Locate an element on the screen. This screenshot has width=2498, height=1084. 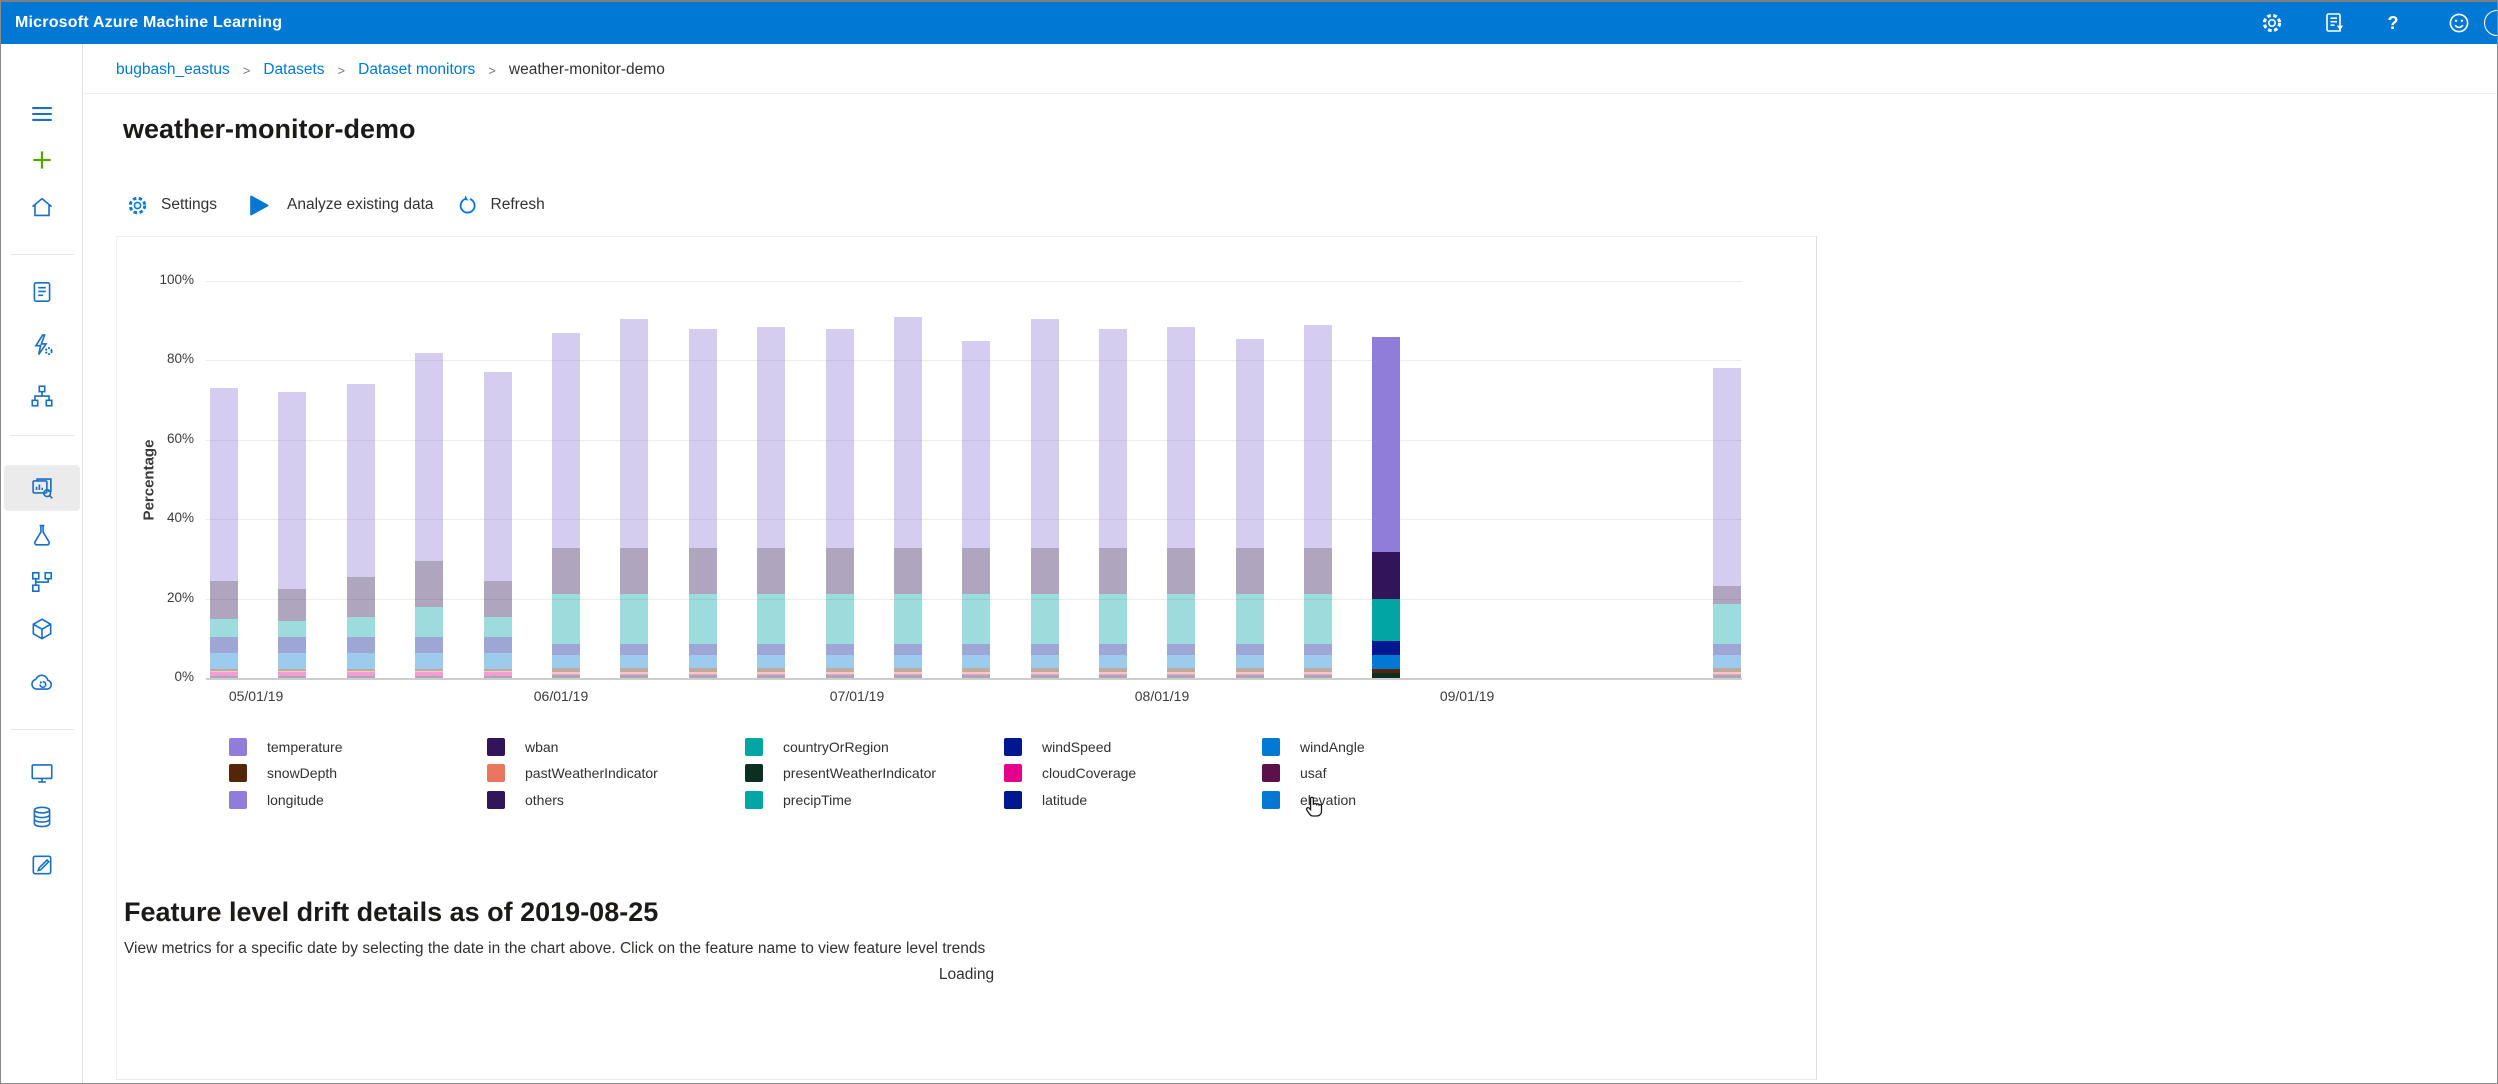
endpoints-icon is located at coordinates (42, 682).